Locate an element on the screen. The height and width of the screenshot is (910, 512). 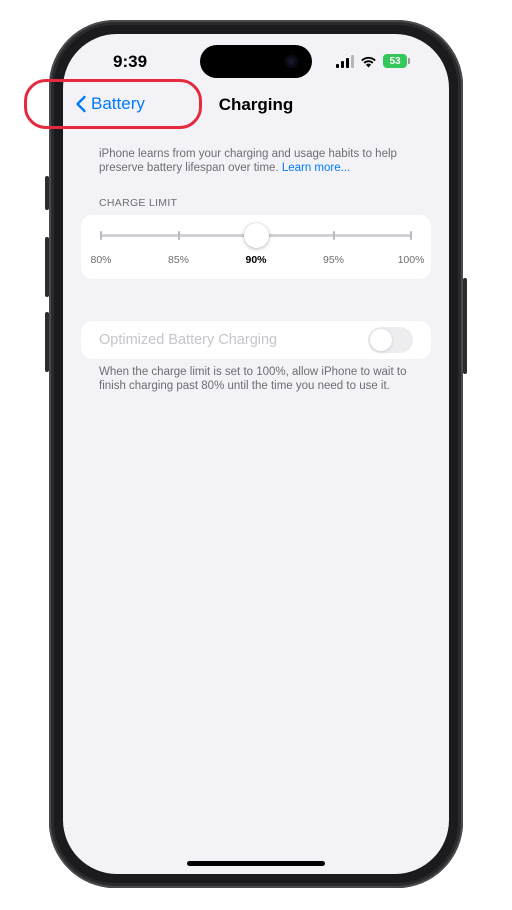
charge-limit-labels: 80% 85% 90% 95% 100% is located at coordinates (256, 261).